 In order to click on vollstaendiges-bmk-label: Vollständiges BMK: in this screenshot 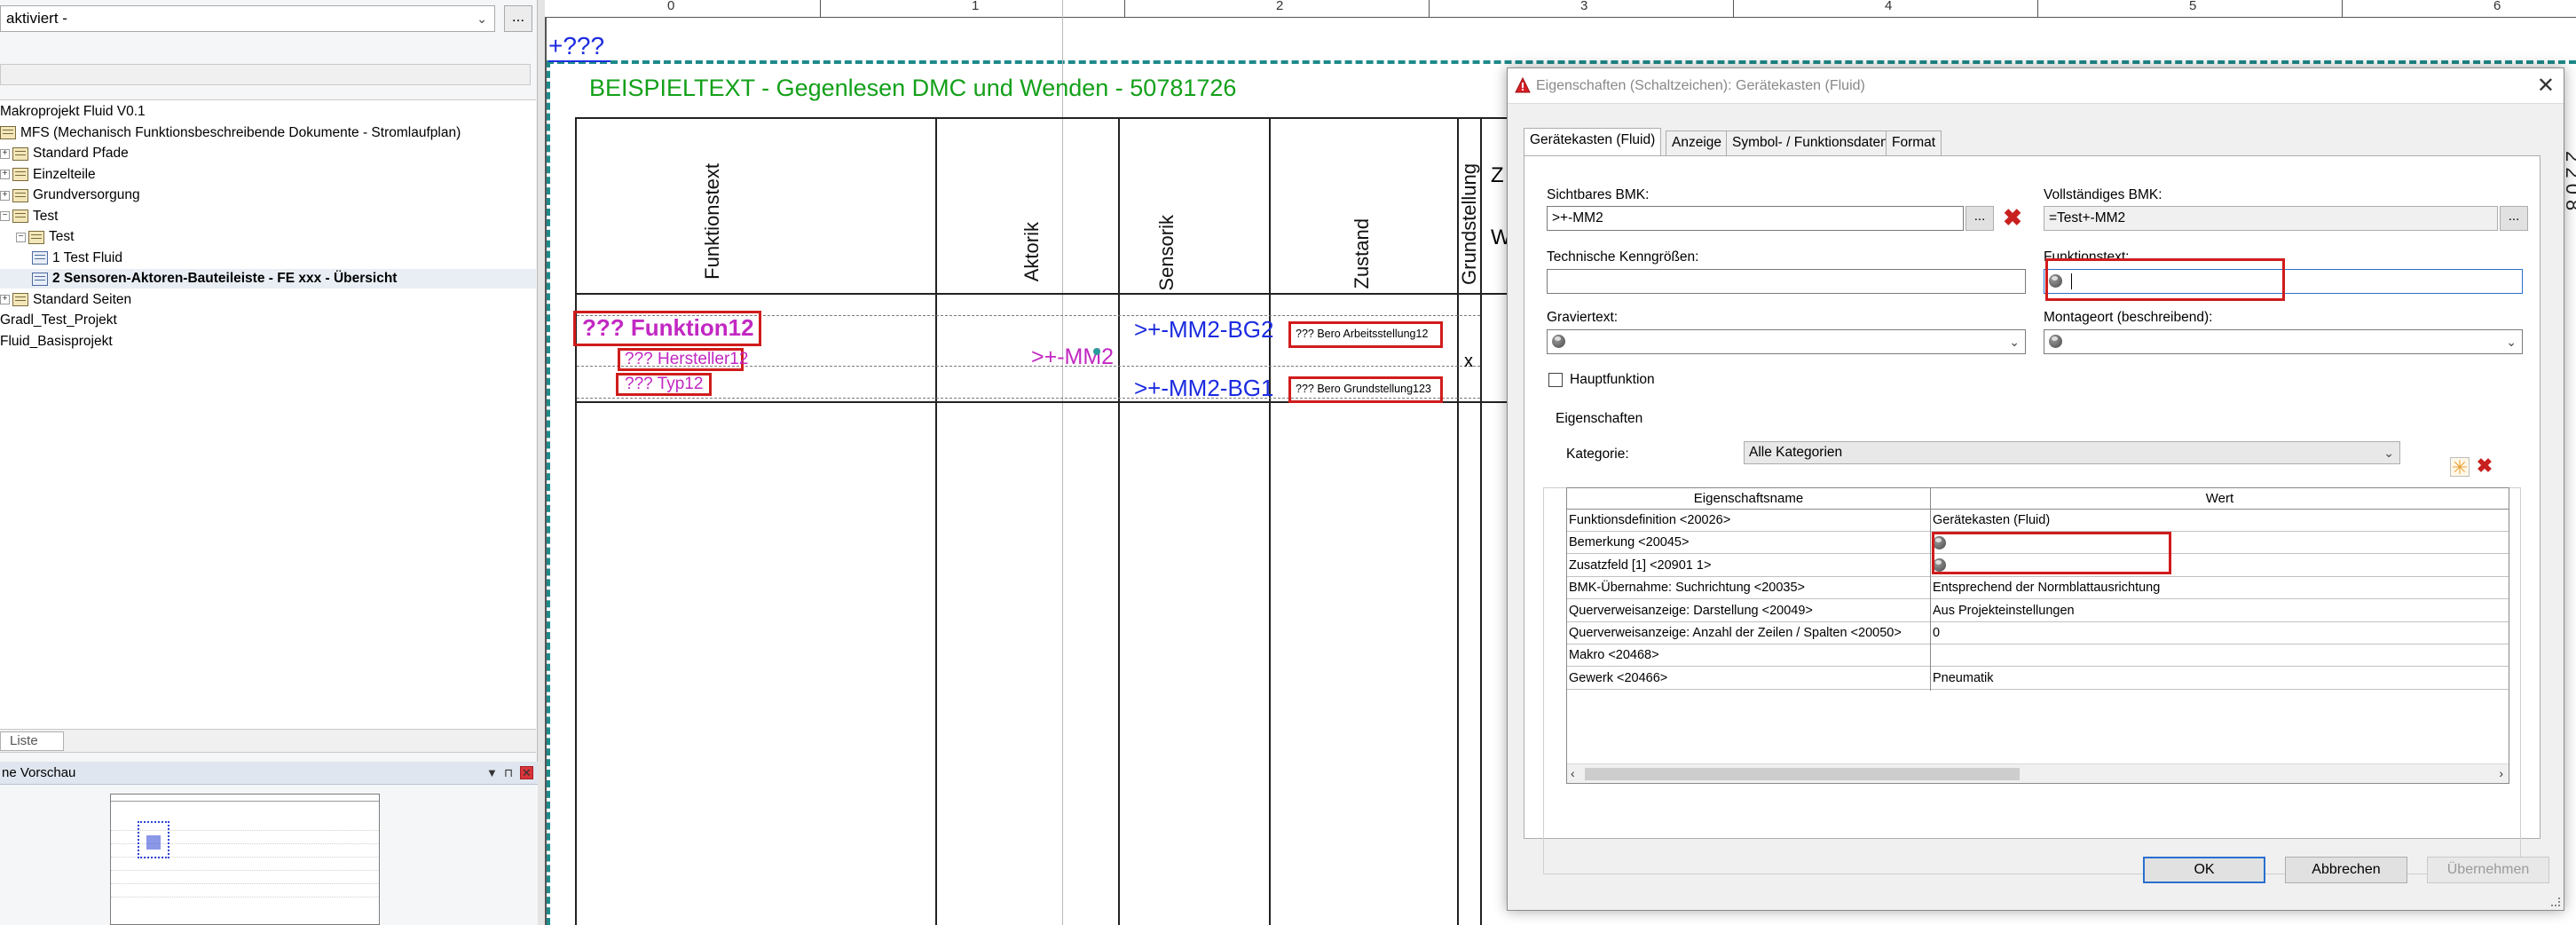, I will do `click(2103, 194)`.